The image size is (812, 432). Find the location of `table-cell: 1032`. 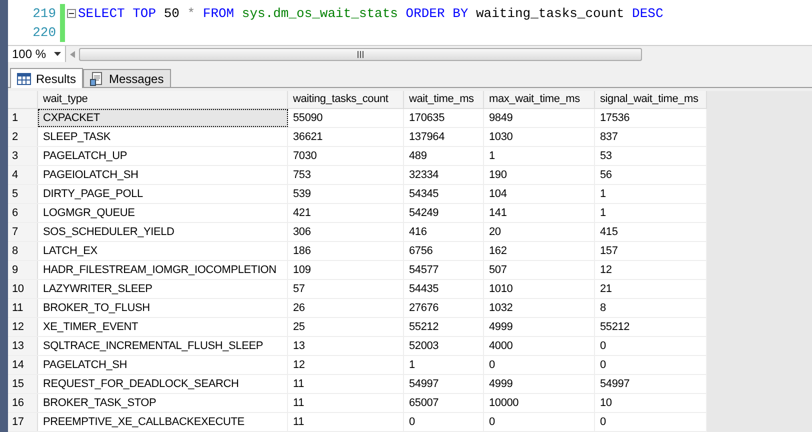

table-cell: 1032 is located at coordinates (539, 308).